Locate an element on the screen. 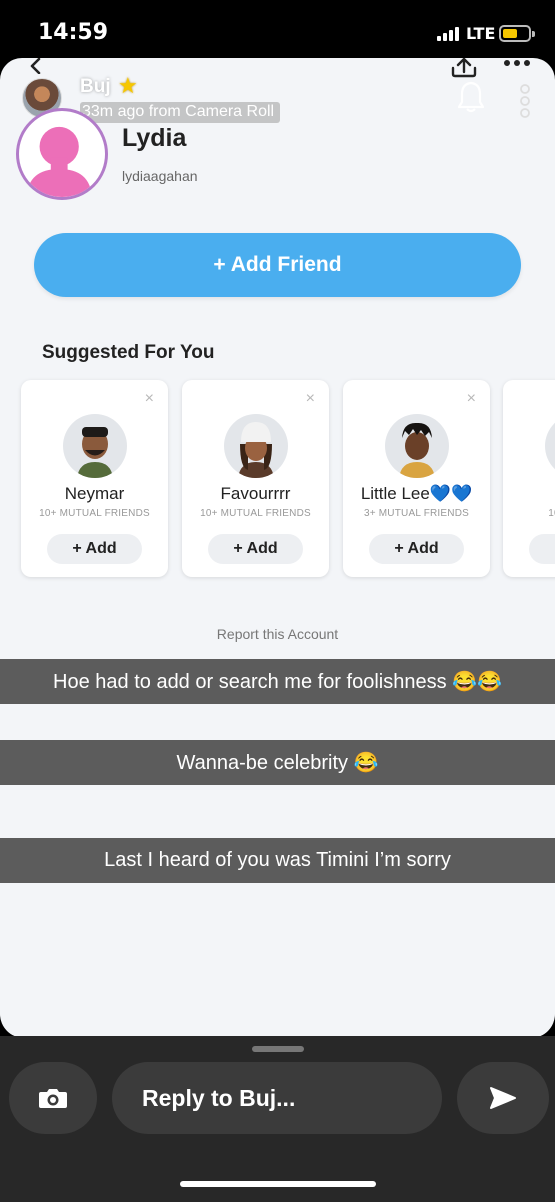 This screenshot has width=555, height=1202. signal-icon is located at coordinates (449, 33).